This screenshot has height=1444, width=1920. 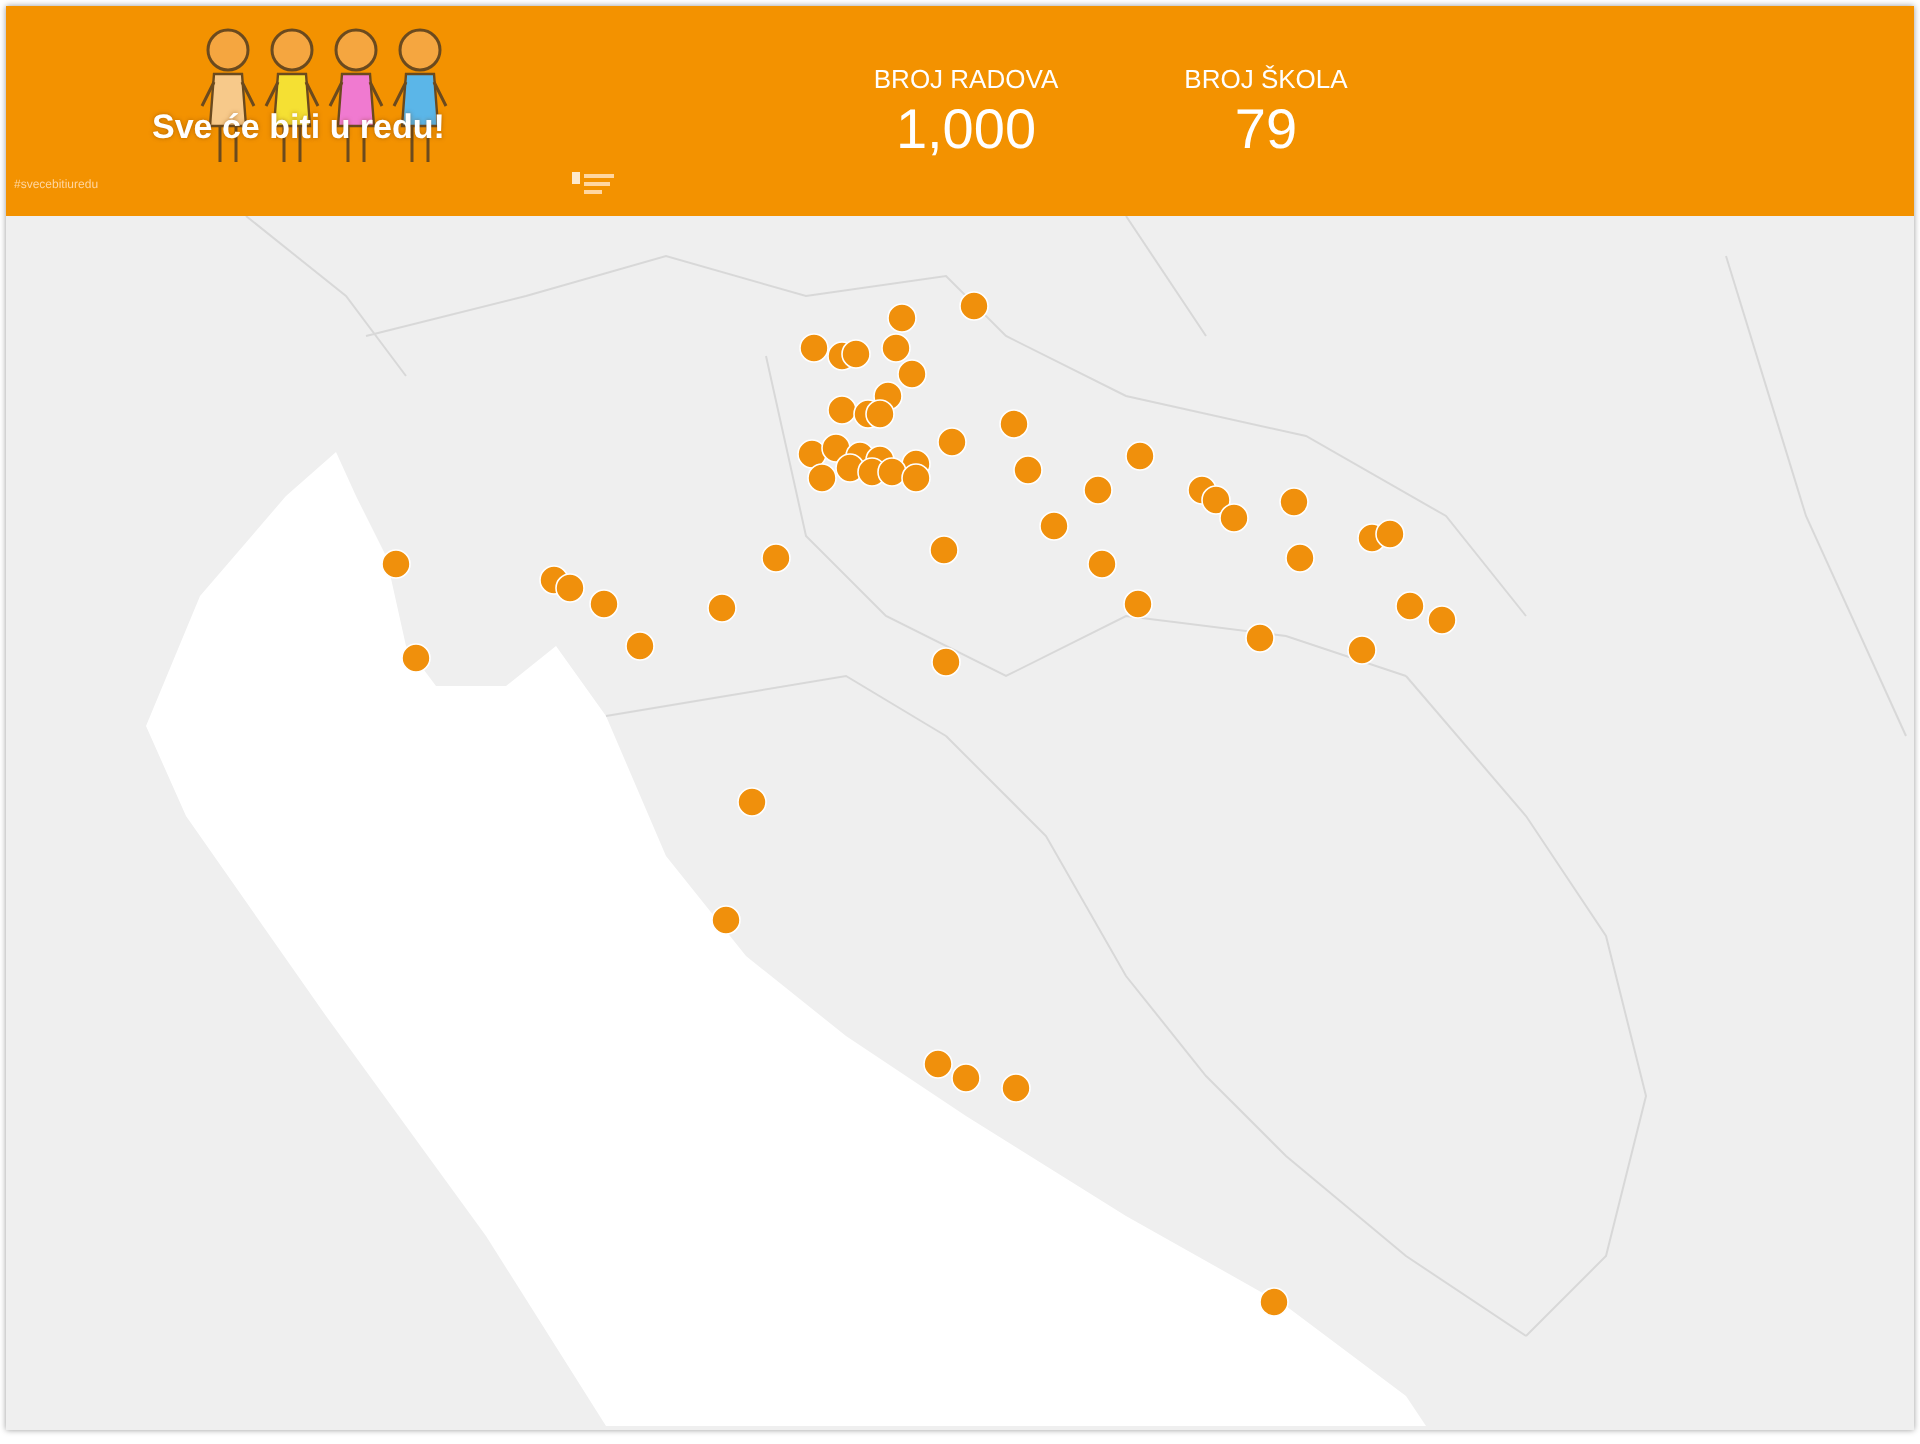 What do you see at coordinates (594, 184) in the screenshot?
I see `logo-icon` at bounding box center [594, 184].